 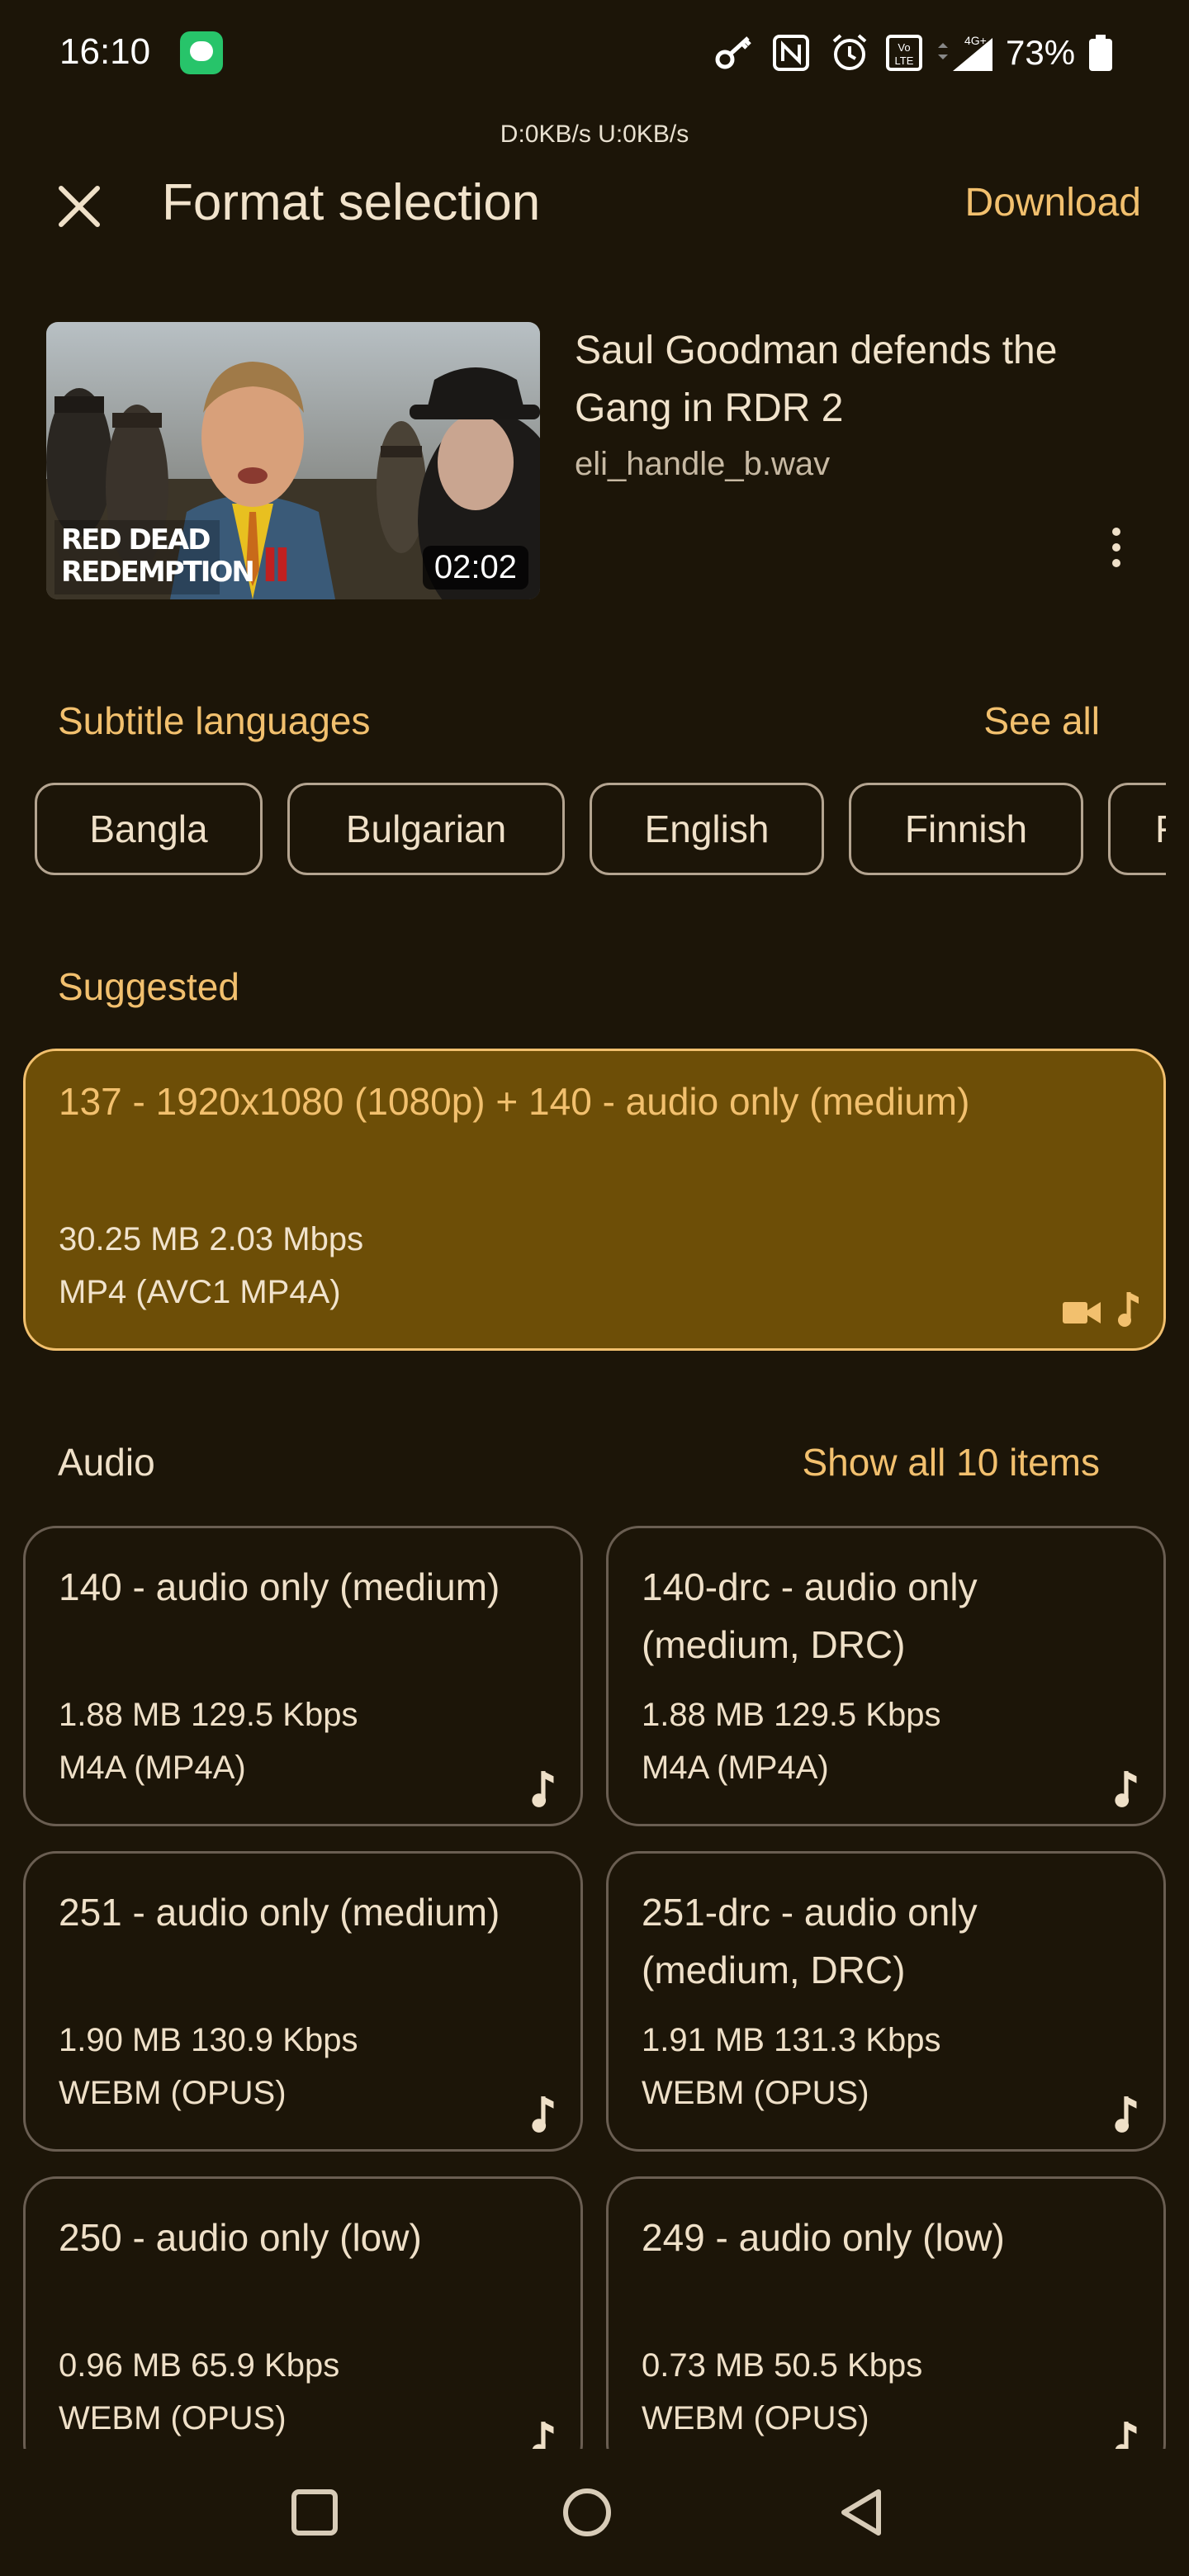 I want to click on format-title: 249 - audio only (low), so click(x=823, y=2237).